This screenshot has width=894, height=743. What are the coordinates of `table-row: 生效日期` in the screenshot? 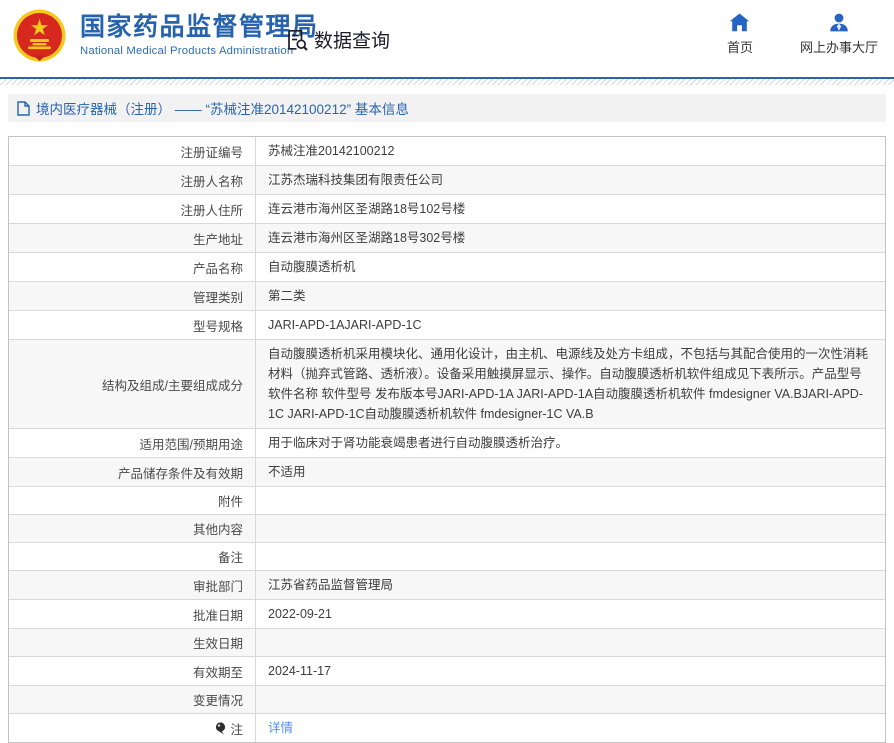 It's located at (447, 643).